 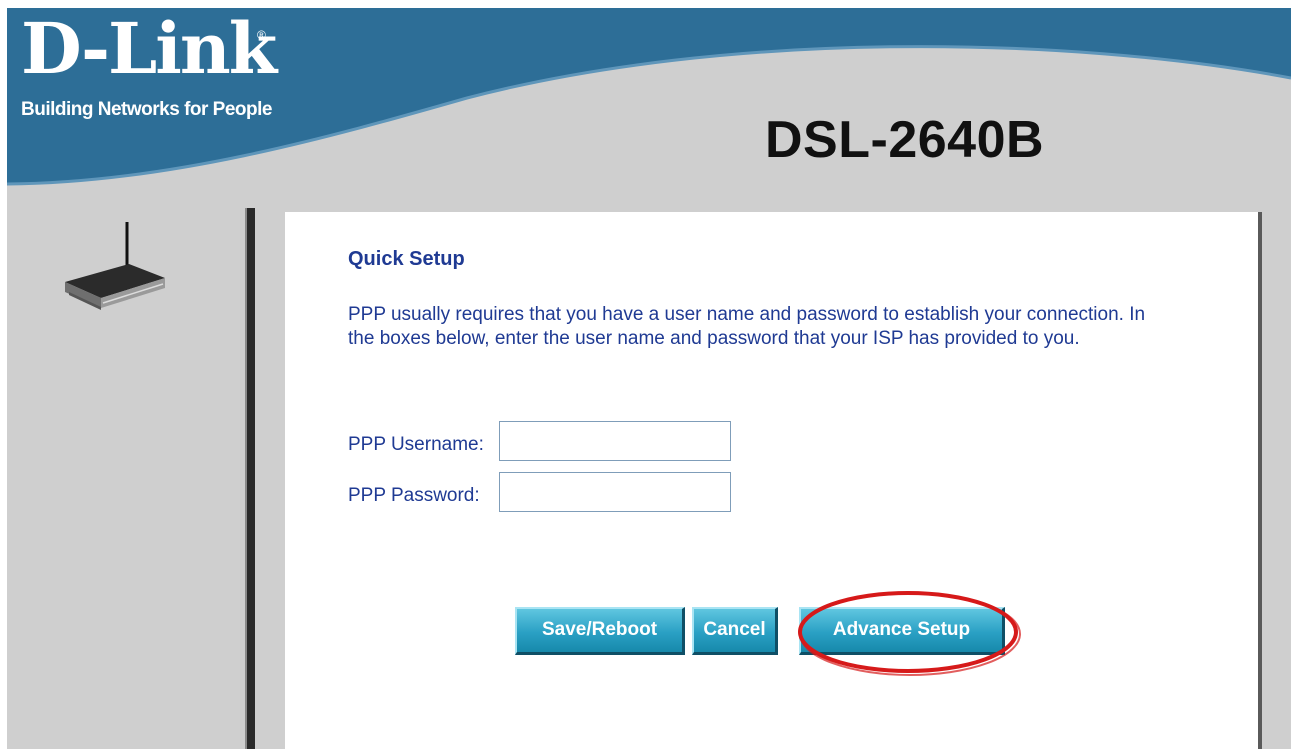 What do you see at coordinates (126, 473) in the screenshot?
I see `sidebar-panel` at bounding box center [126, 473].